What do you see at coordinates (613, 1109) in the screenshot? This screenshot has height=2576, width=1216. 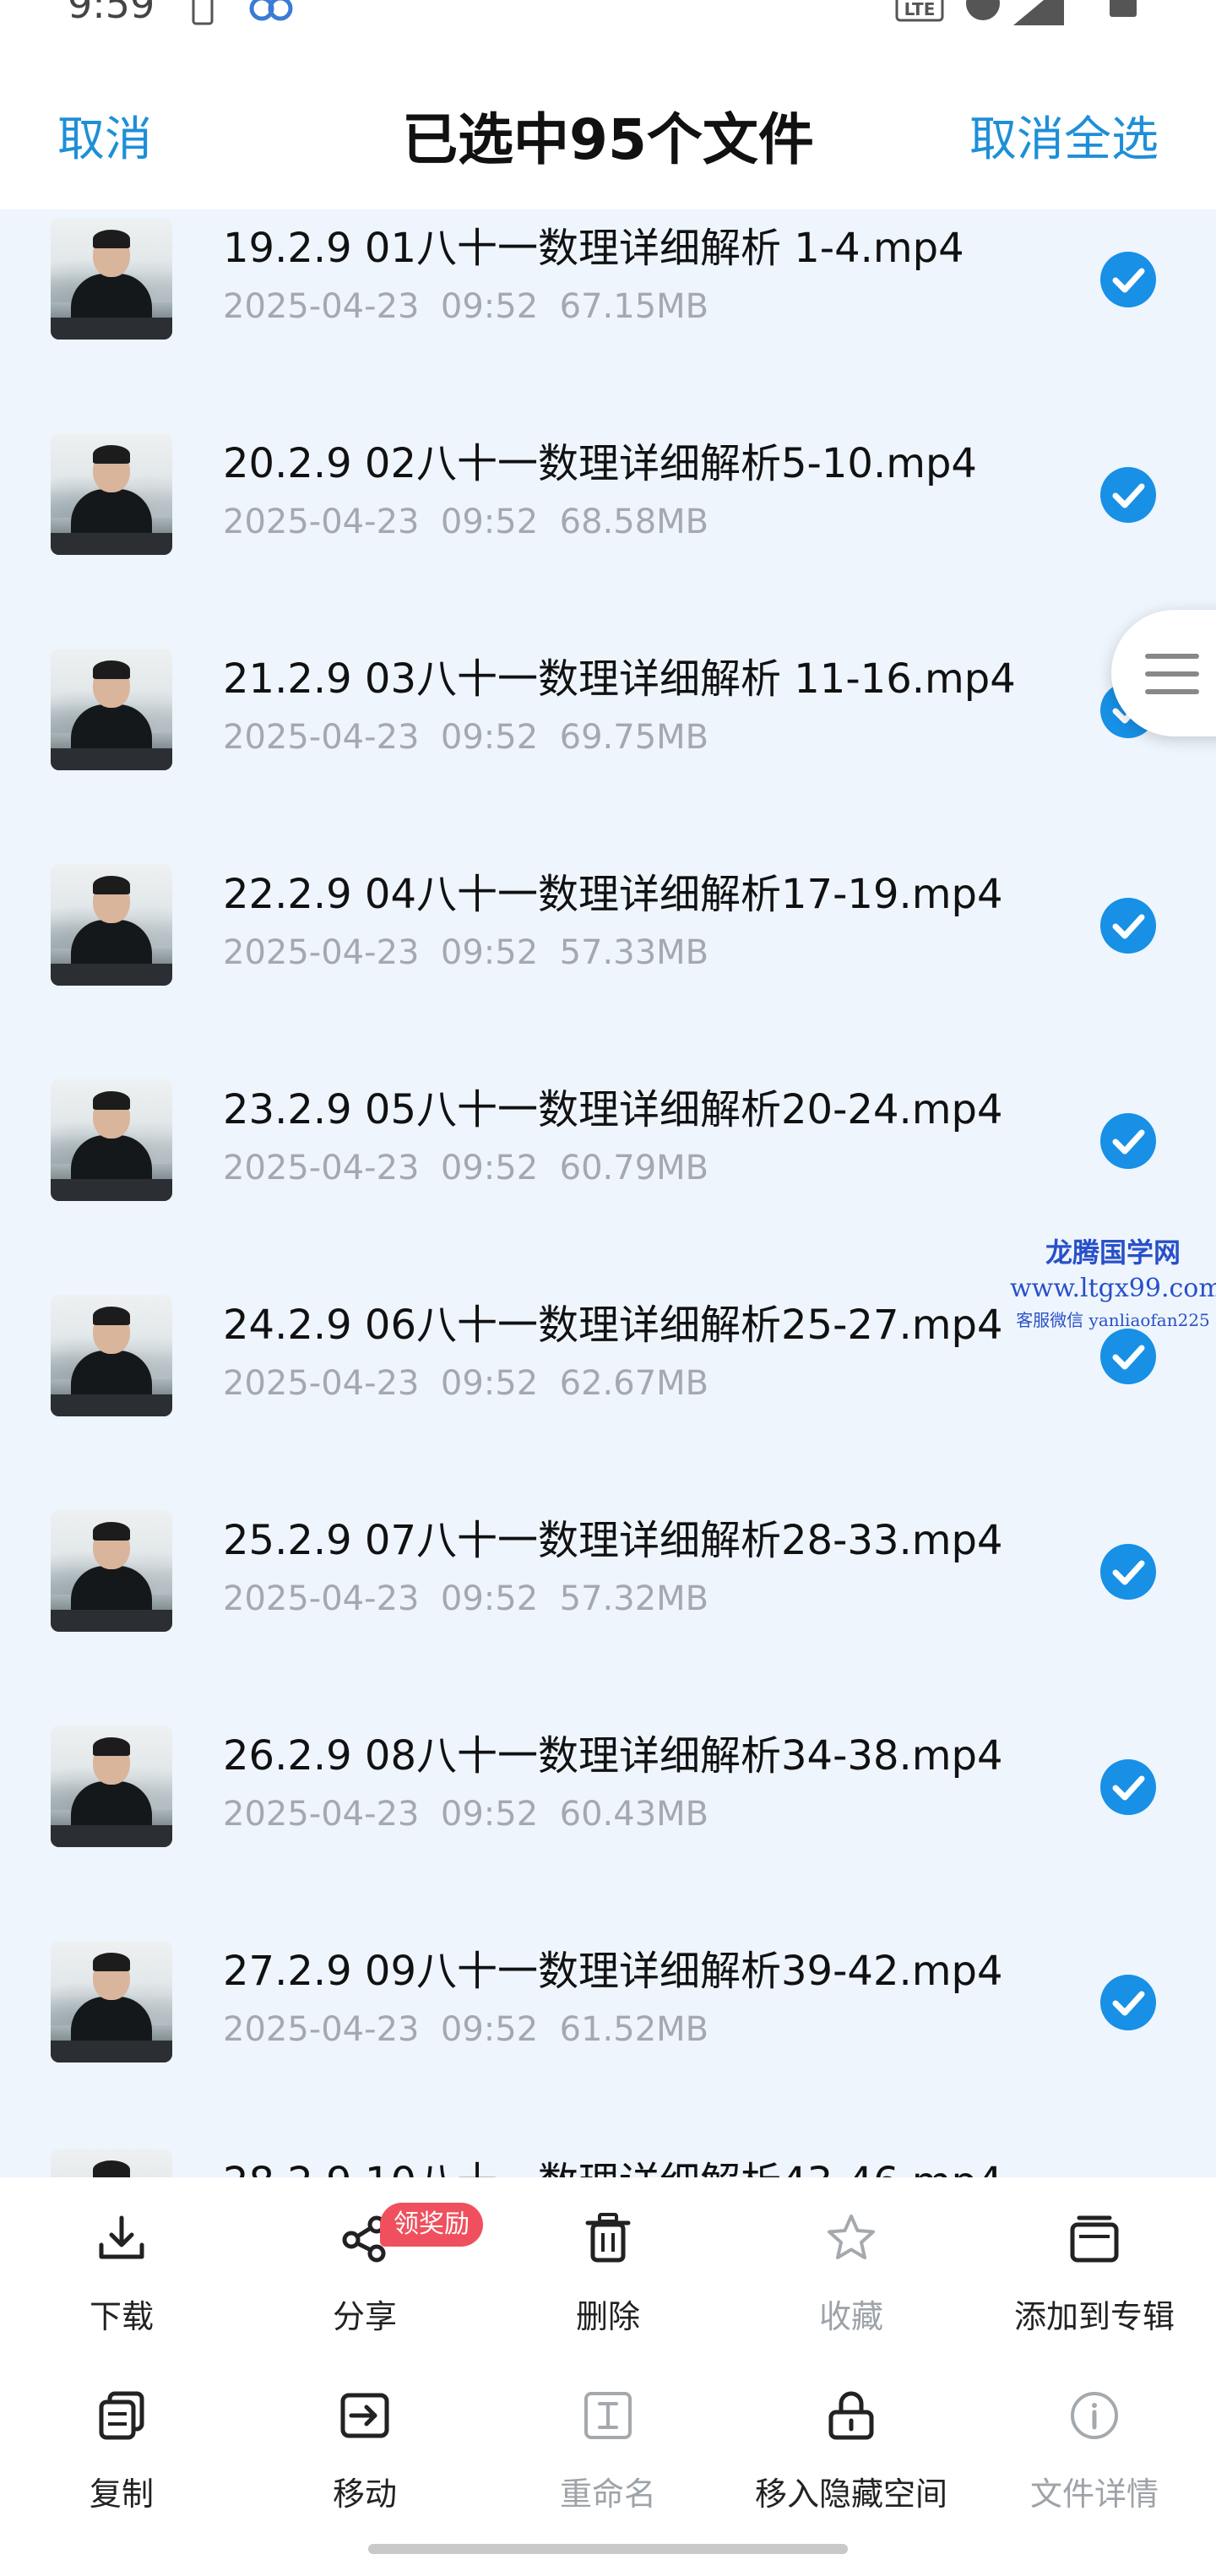 I see `file-name: 23.2.9 05八十一数理详细解析20-24.mp4` at bounding box center [613, 1109].